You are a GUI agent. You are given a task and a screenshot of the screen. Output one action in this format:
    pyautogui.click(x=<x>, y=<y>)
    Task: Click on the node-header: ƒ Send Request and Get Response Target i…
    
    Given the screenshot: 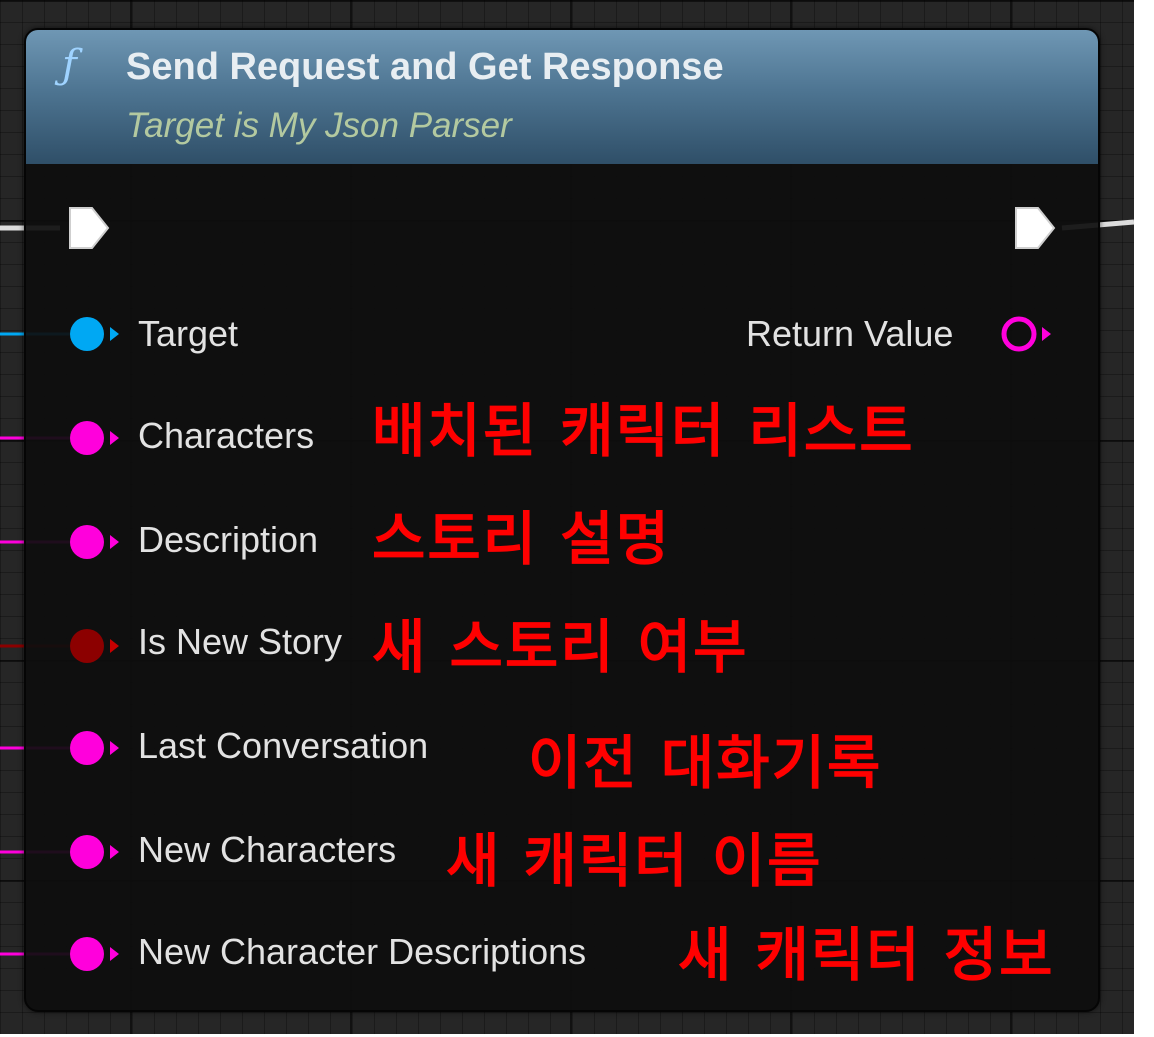 What is the action you would take?
    pyautogui.click(x=562, y=97)
    